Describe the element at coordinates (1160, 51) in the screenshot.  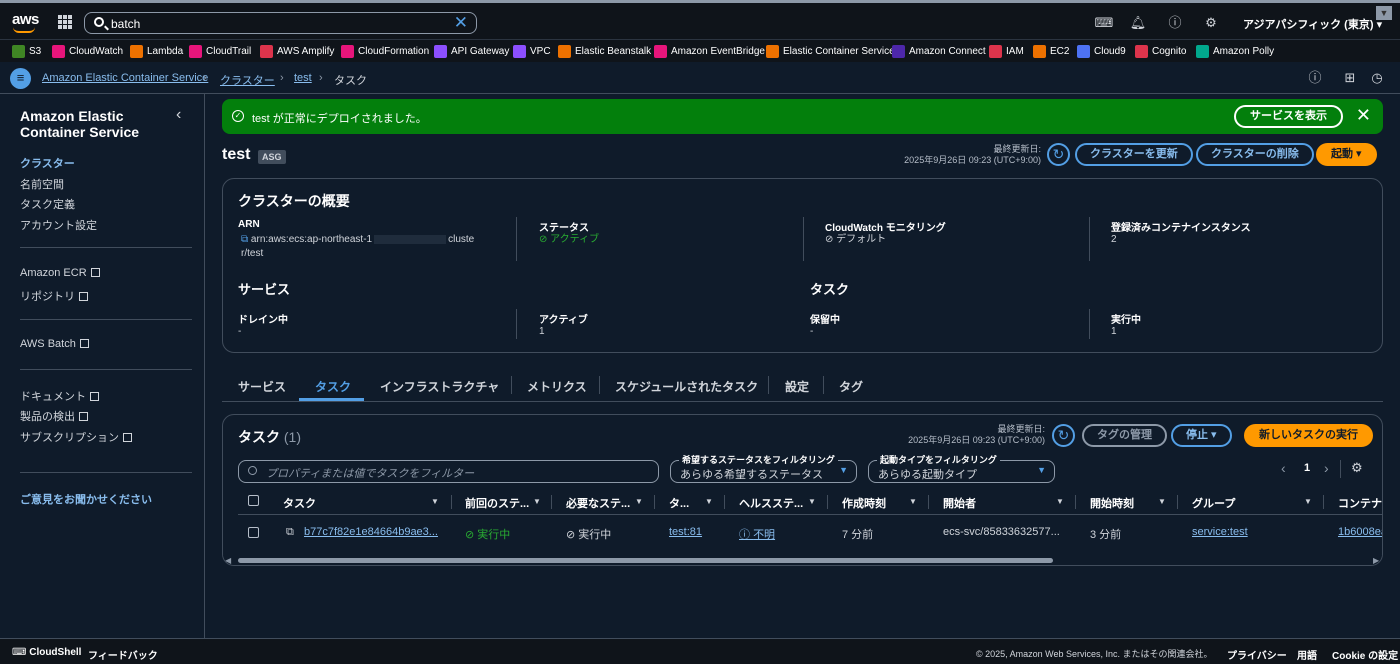
I see `favorite-item: Cognito` at that location.